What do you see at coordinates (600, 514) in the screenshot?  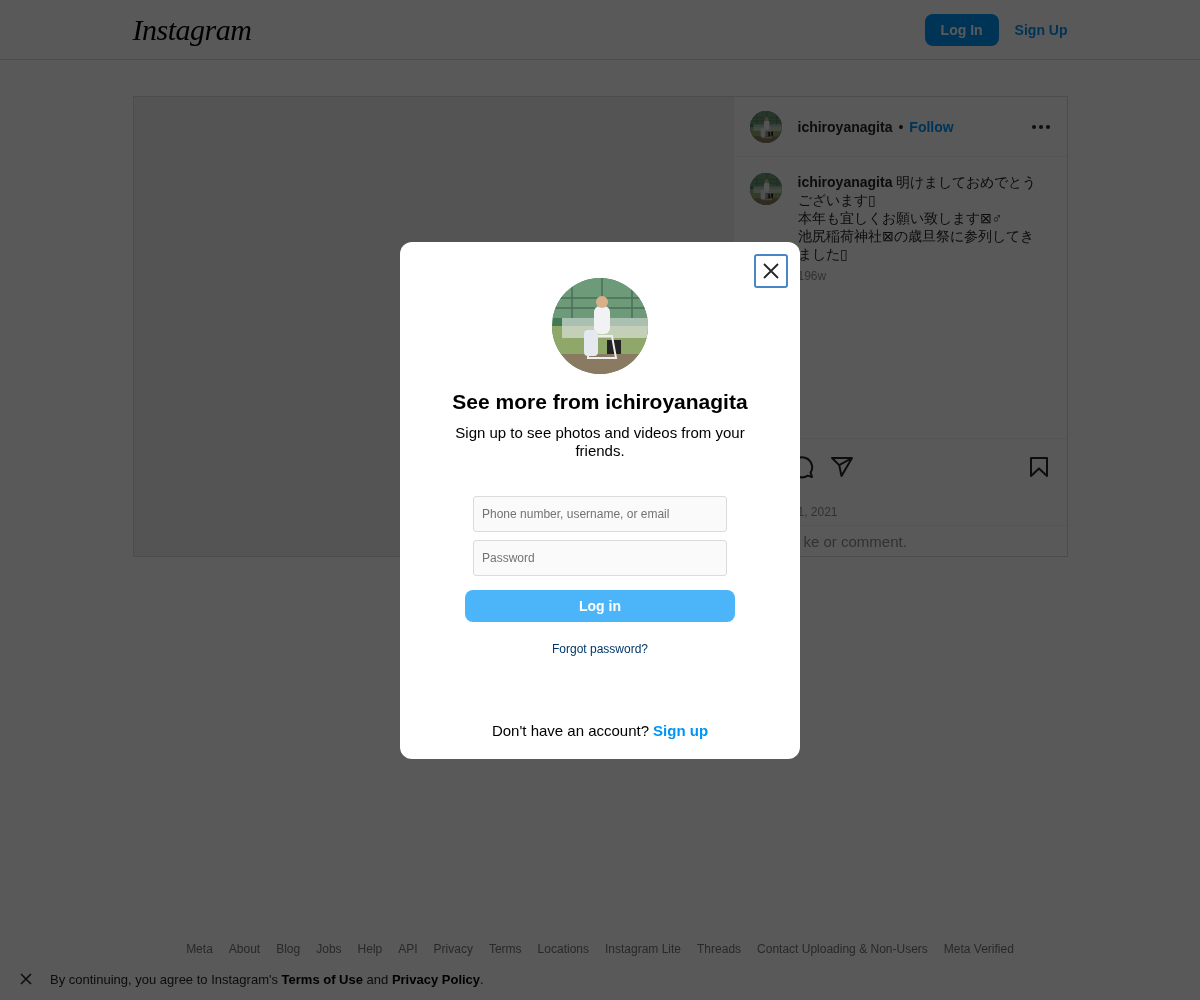 I see `input-field: Phone number, username, or email` at bounding box center [600, 514].